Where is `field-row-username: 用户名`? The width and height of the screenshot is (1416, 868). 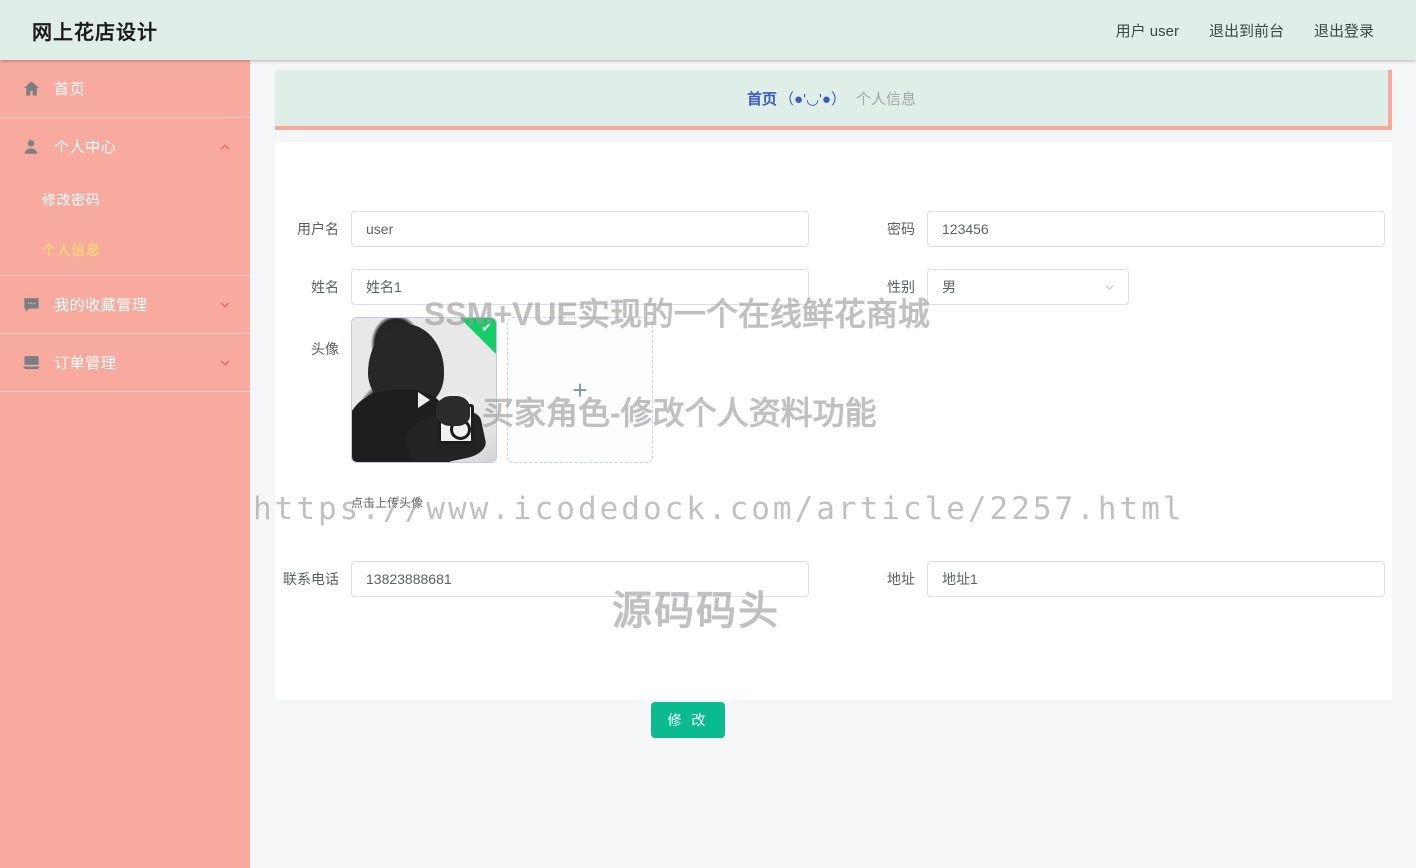 field-row-username: 用户名 is located at coordinates (542, 229).